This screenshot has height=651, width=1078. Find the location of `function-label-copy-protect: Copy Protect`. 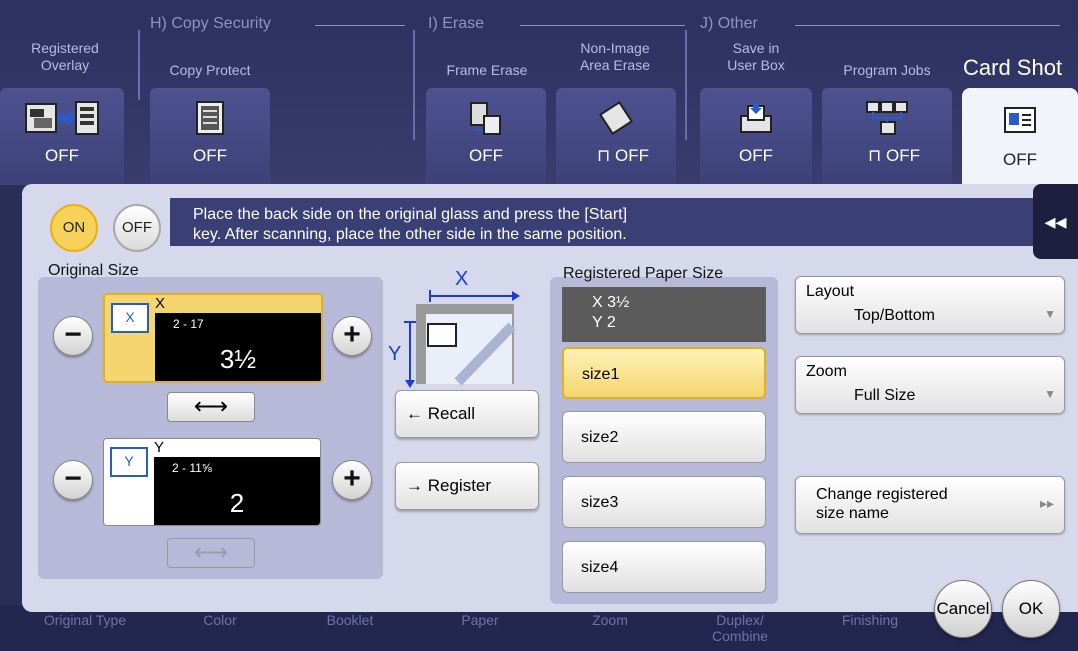

function-label-copy-protect: Copy Protect is located at coordinates (210, 70).